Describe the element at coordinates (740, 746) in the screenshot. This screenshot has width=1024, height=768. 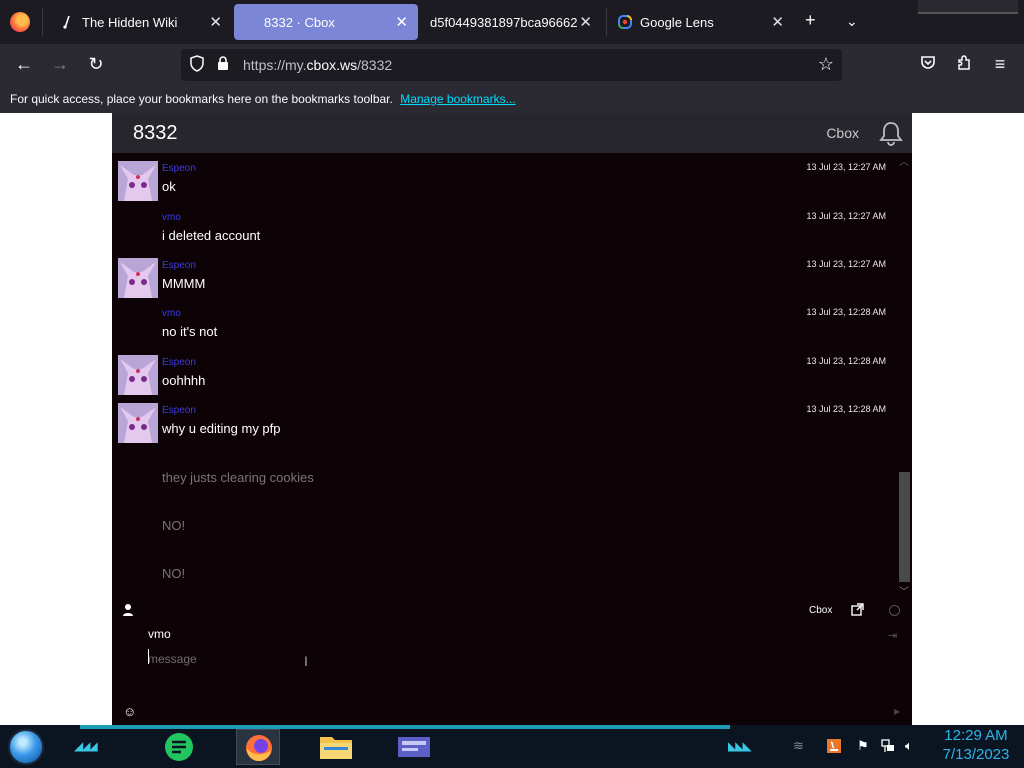
I see `chevron-decoration: ◣◣◣` at that location.